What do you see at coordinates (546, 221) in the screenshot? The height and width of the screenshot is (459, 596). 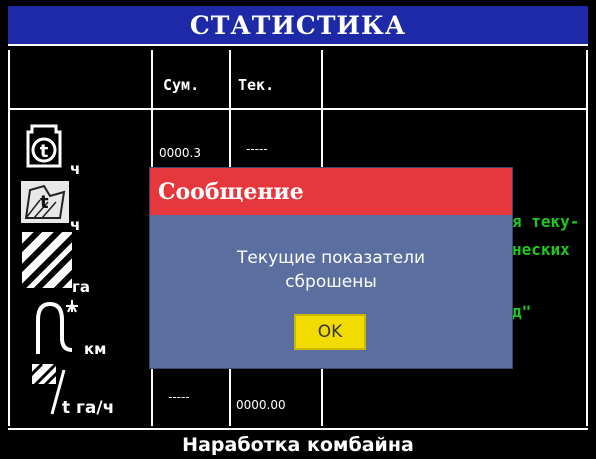 I see `background-info-line-1: я теку-` at bounding box center [546, 221].